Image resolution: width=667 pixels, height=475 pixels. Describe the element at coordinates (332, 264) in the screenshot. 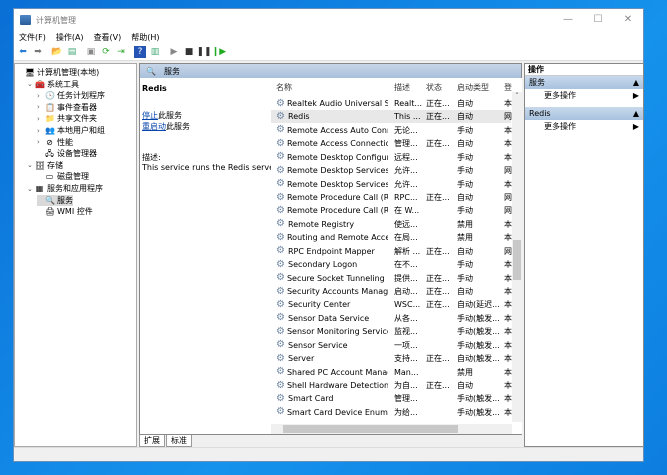

I see `service-name: ⚙ Secondary Logon` at that location.